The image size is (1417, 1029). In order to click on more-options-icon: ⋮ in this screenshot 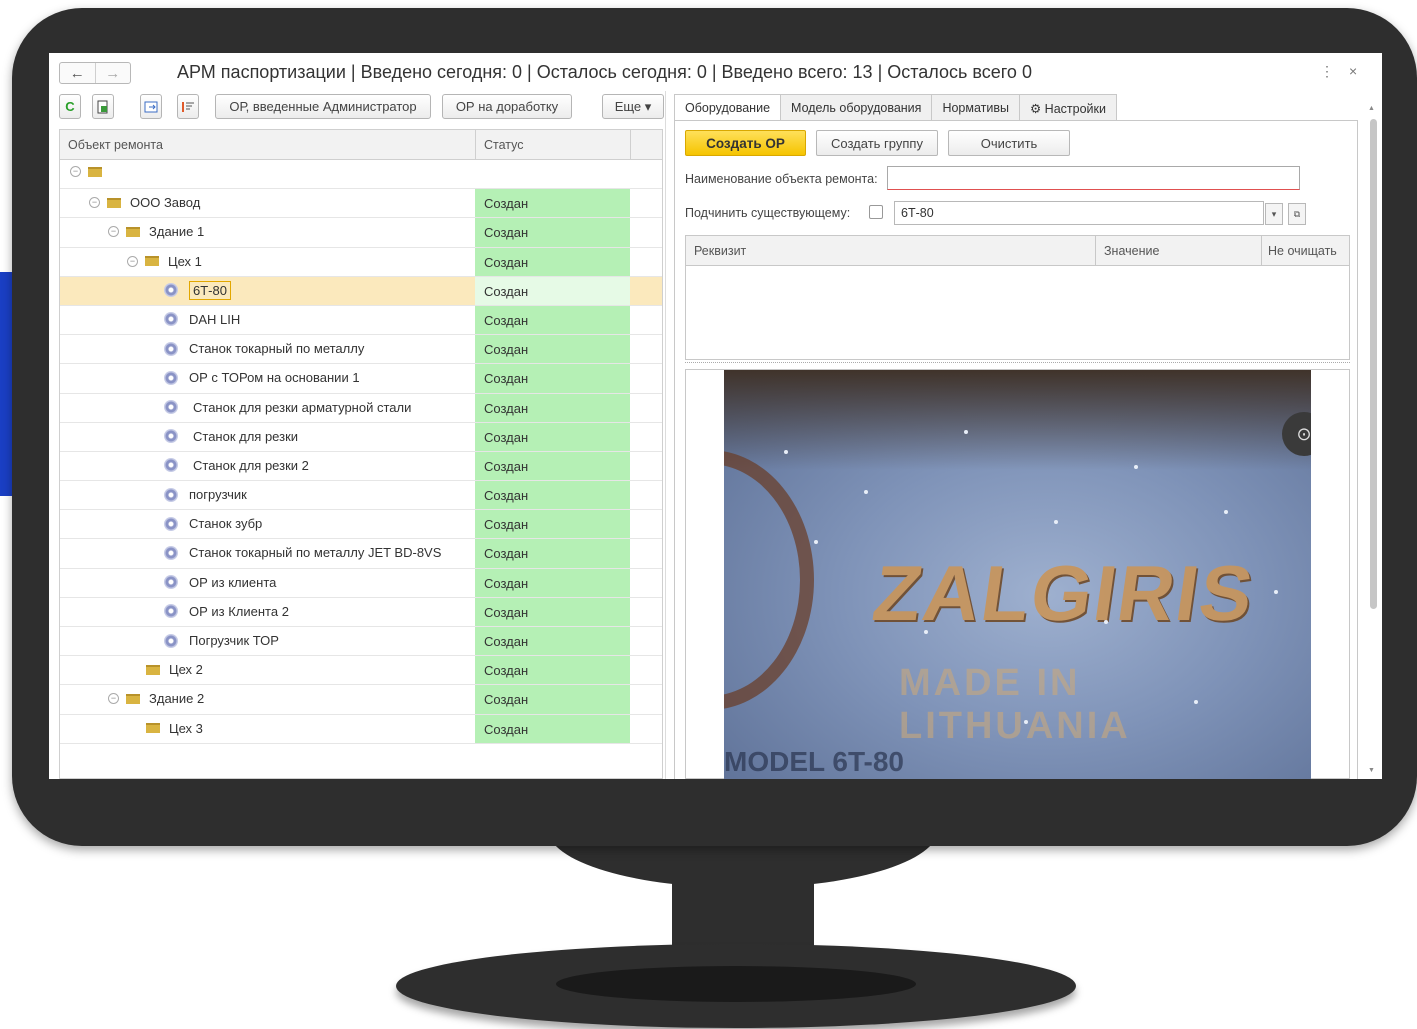, I will do `click(1327, 71)`.